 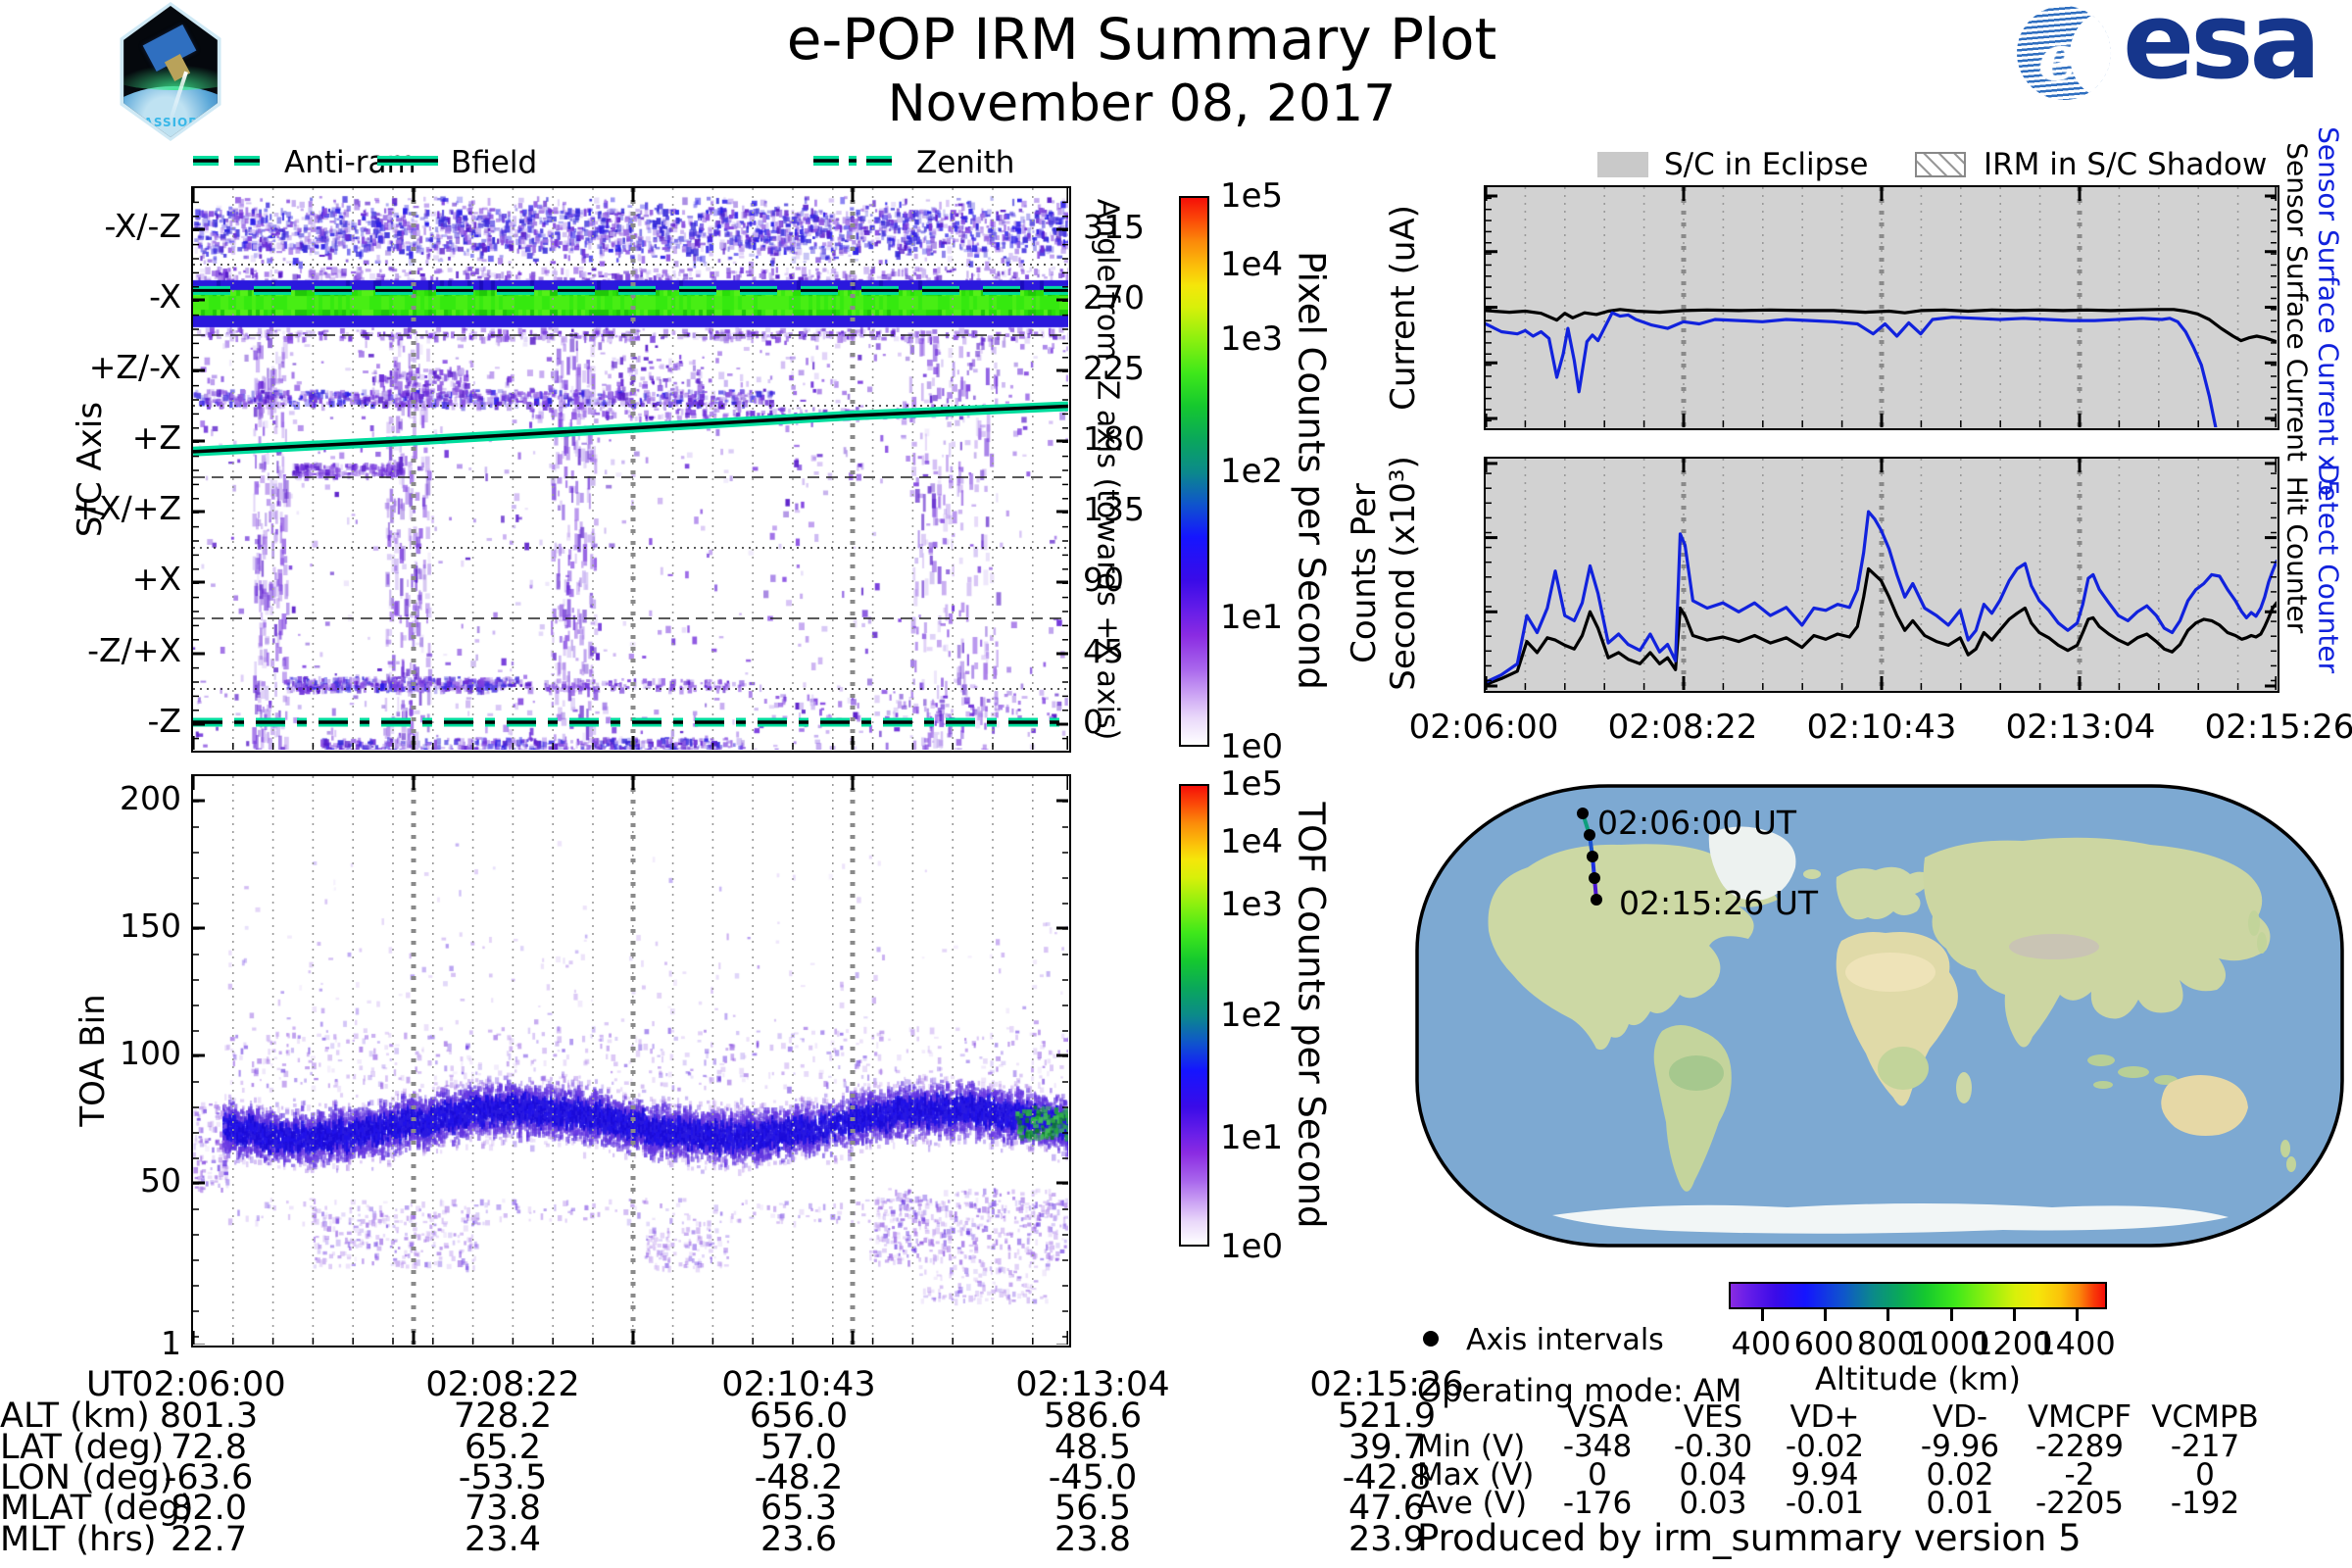 What do you see at coordinates (134, 367) in the screenshot?
I see `tick-label: +Z/-X` at bounding box center [134, 367].